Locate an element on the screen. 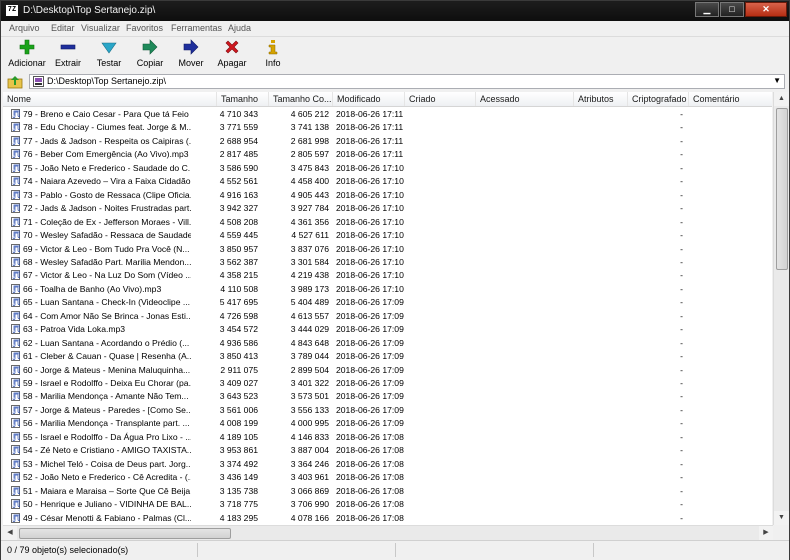 Image resolution: width=790 pixels, height=560 pixels. address-field: D:\Desktop\Top Sertanejo.zip\ ▼ is located at coordinates (407, 81).